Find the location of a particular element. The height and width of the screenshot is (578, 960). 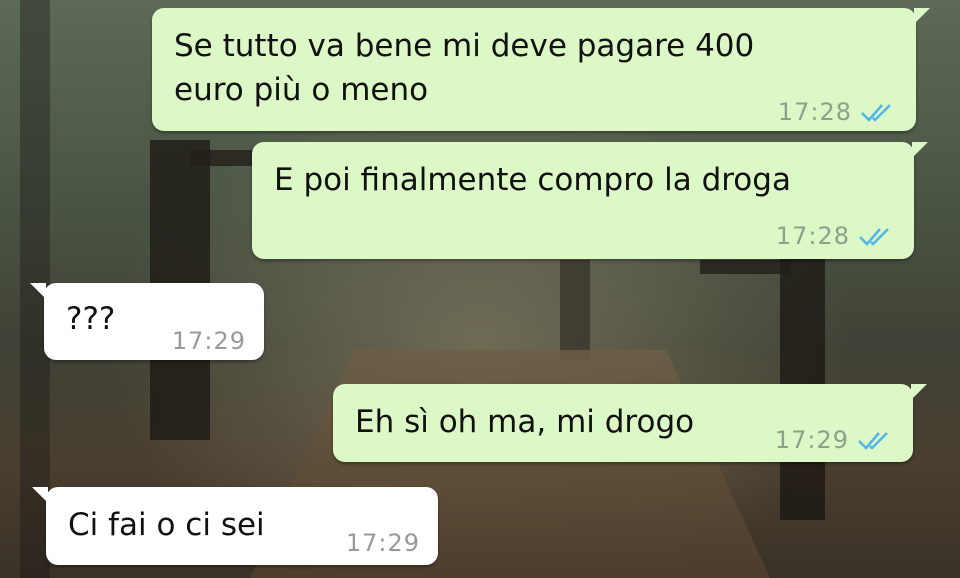

message-bubble-outgoing: E poi finalmente compro la droga 17:28 is located at coordinates (590, 200).